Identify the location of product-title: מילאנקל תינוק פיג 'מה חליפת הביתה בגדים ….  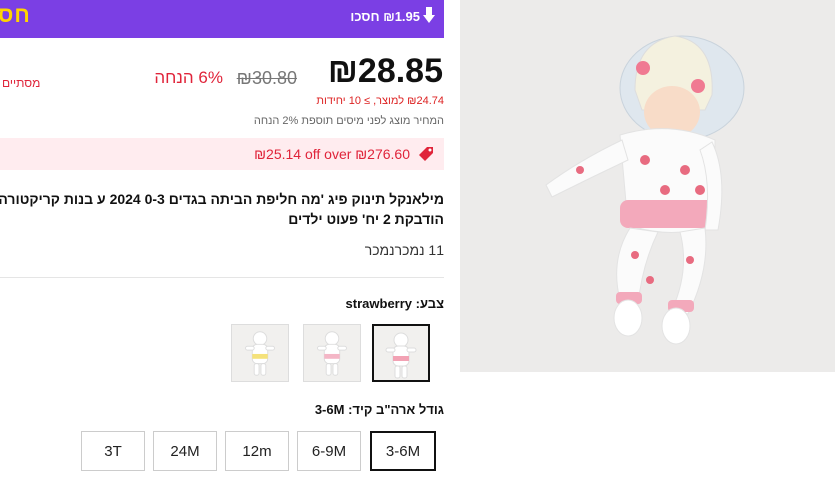
(222, 199).